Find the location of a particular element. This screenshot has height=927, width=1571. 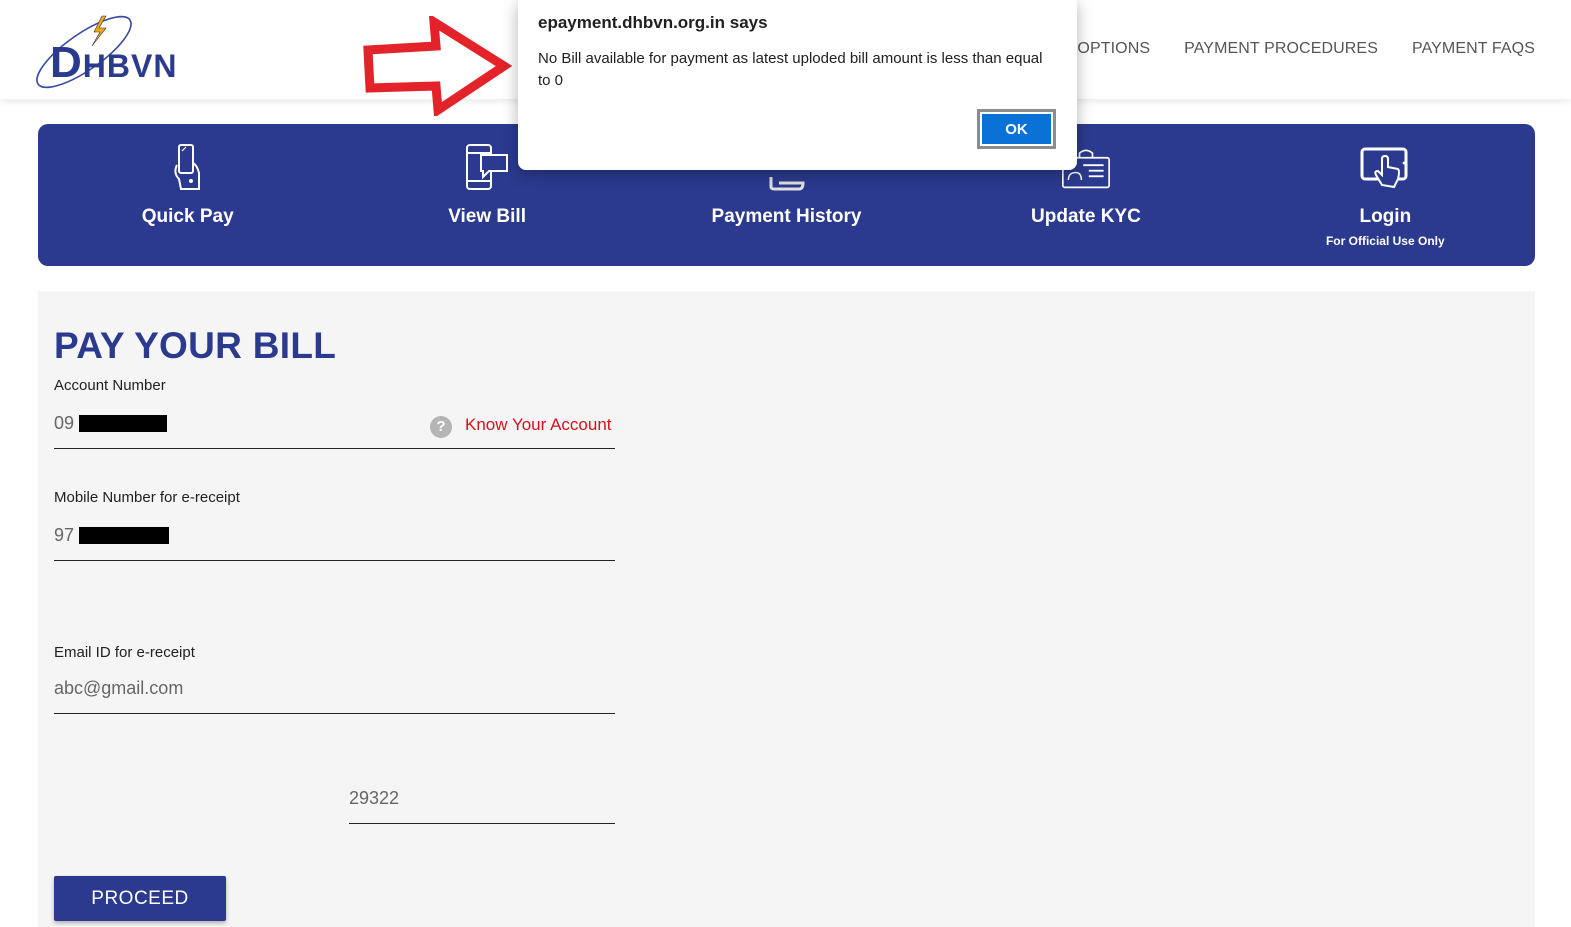

logo-letter-d: D is located at coordinates (66, 62).